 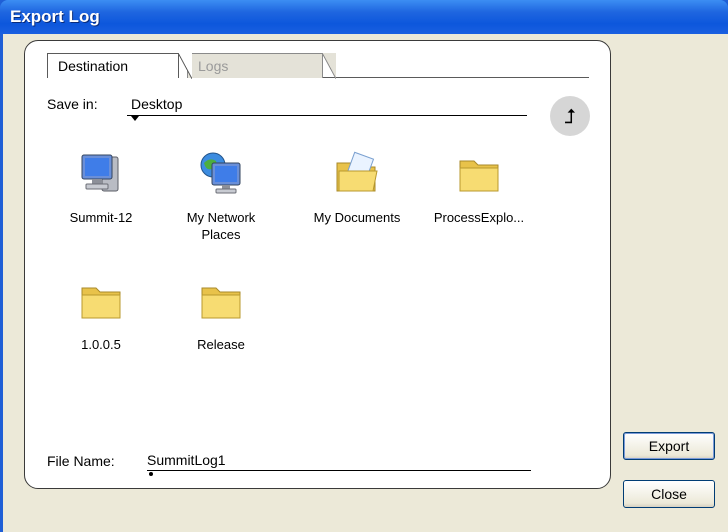 I want to click on item-label: 1.0.0.5, so click(x=101, y=344).